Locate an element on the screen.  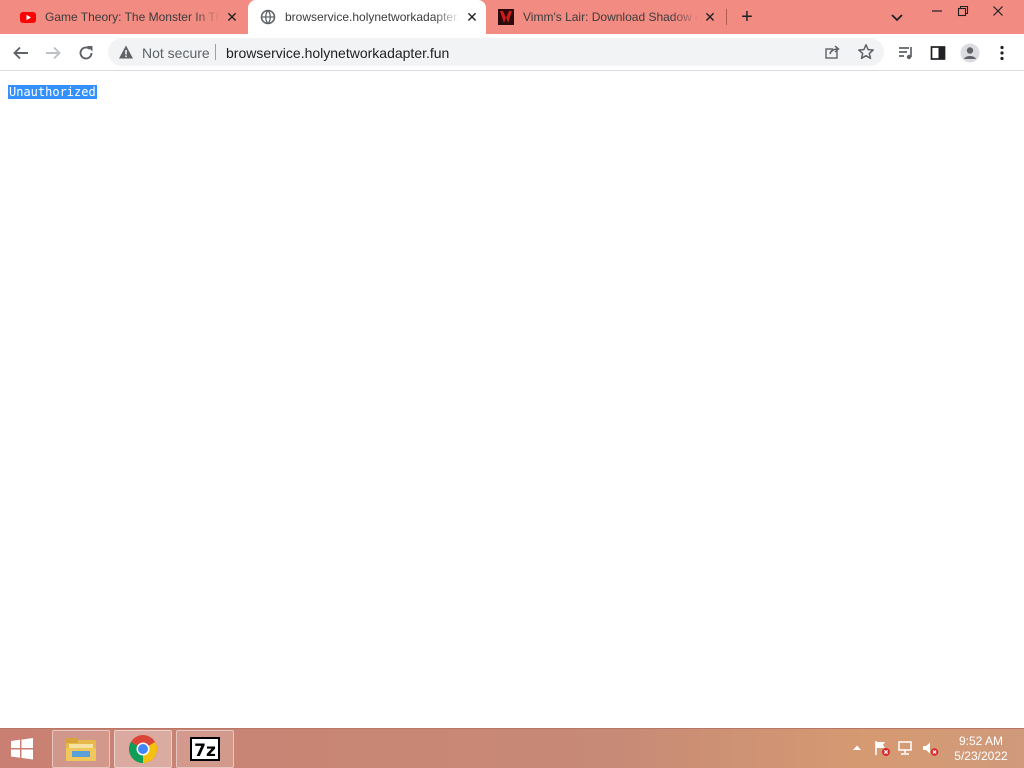
tab-title: browservice.holynetworkadapter.fun is located at coordinates (372, 17).